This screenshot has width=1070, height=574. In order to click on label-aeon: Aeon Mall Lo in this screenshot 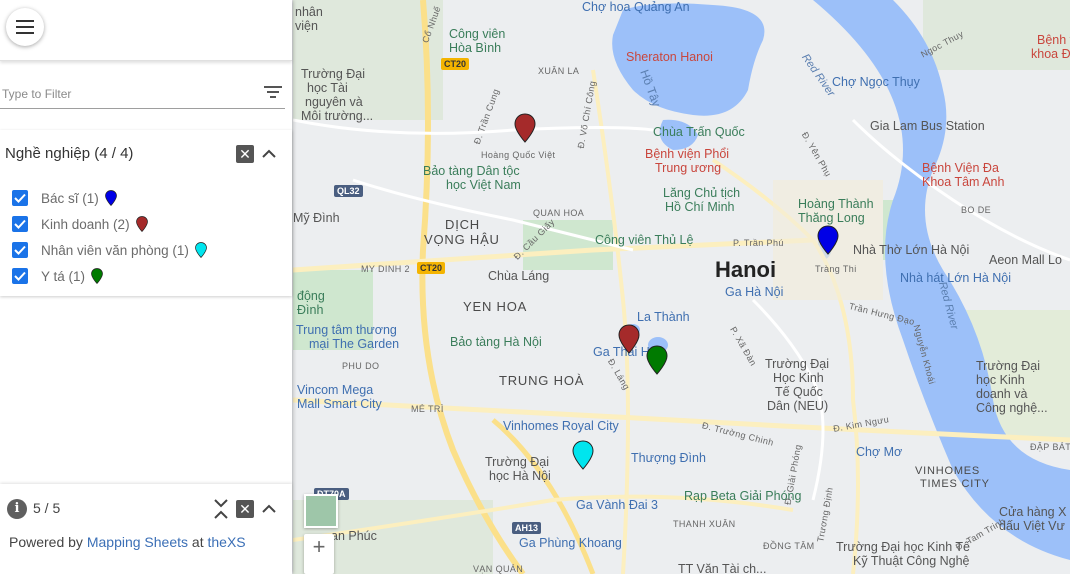, I will do `click(1025, 260)`.